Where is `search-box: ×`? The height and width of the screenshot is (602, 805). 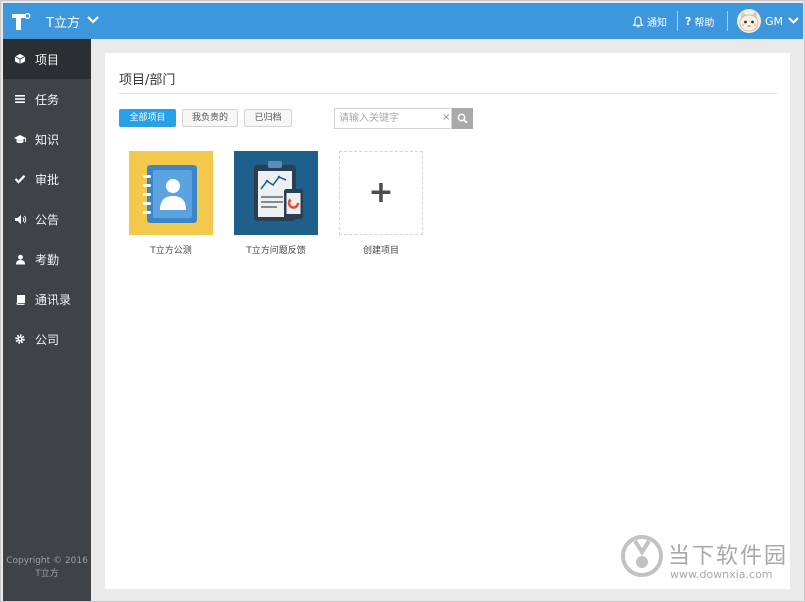
search-box: × is located at coordinates (393, 118).